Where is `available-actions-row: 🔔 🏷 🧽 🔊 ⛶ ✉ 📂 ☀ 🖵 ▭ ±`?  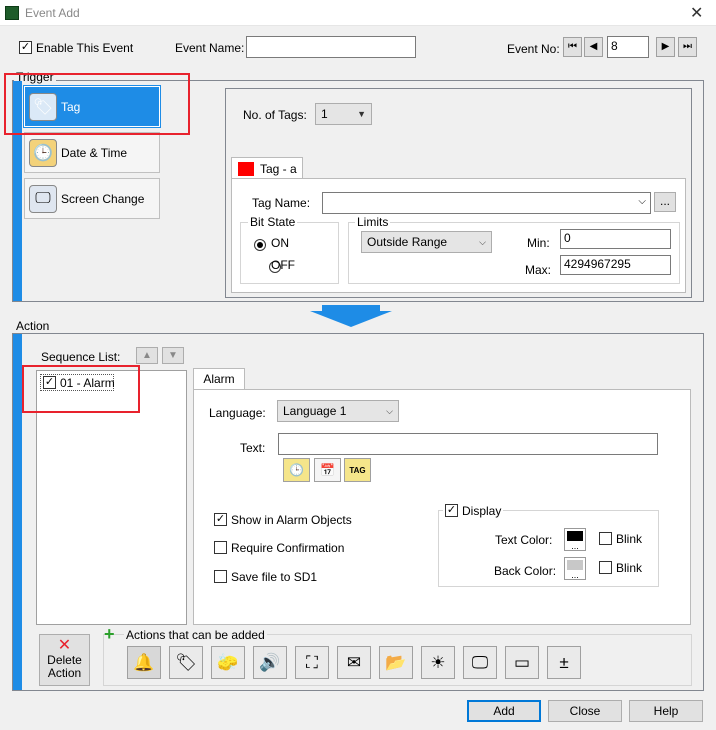 available-actions-row: 🔔 🏷 🧽 🔊 ⛶ ✉ 📂 ☀ 🖵 ▭ ± is located at coordinates (354, 662).